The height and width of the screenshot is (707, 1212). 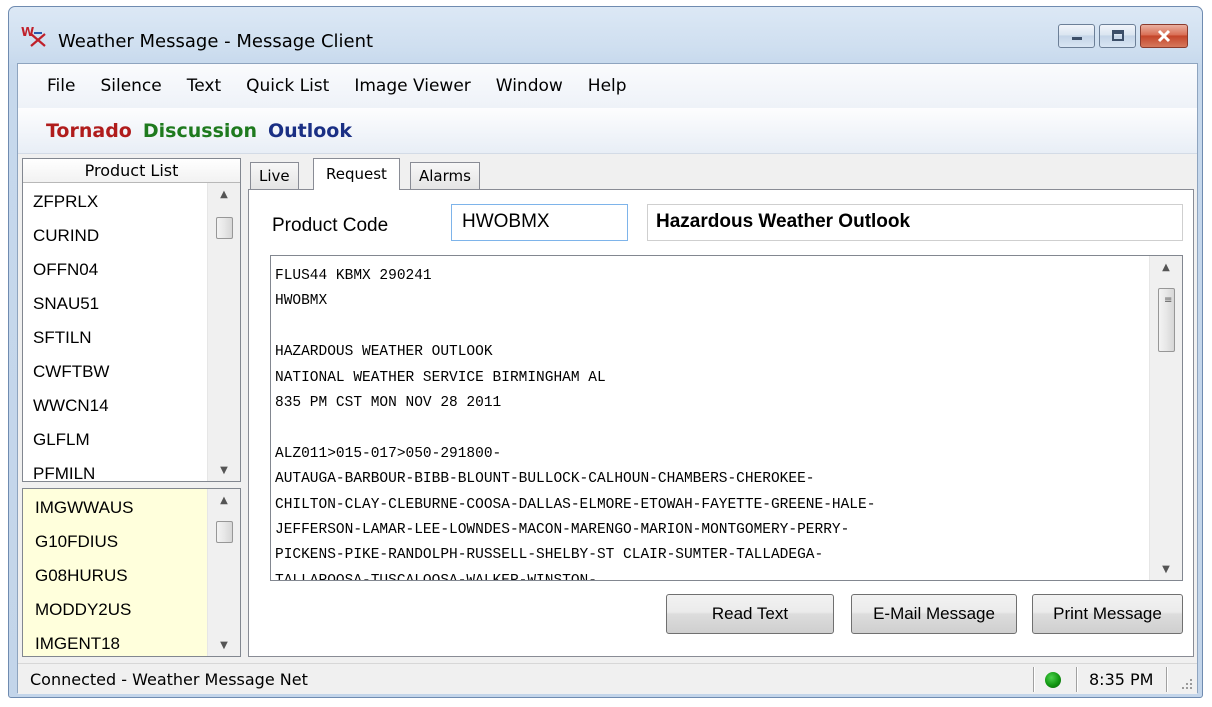 I want to click on window-controls, so click(x=1123, y=36).